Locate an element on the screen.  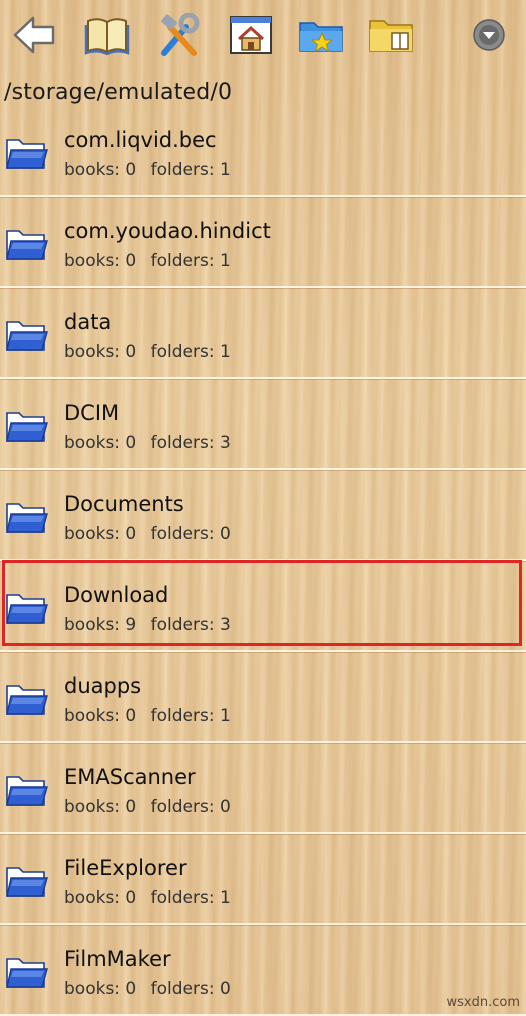
folder-name: FileExplorer is located at coordinates (125, 868).